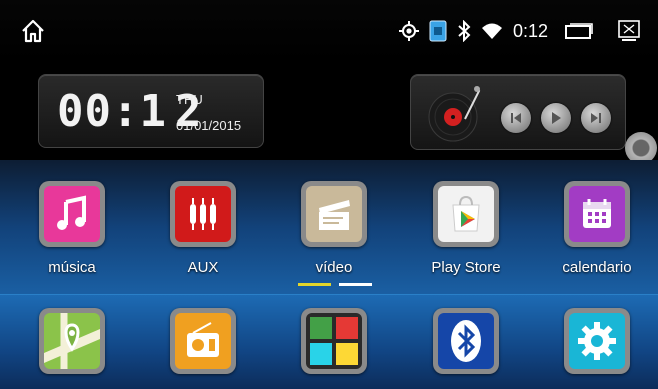 The height and width of the screenshot is (389, 658). Describe the element at coordinates (464, 31) in the screenshot. I see `bluetooth-icon` at that location.